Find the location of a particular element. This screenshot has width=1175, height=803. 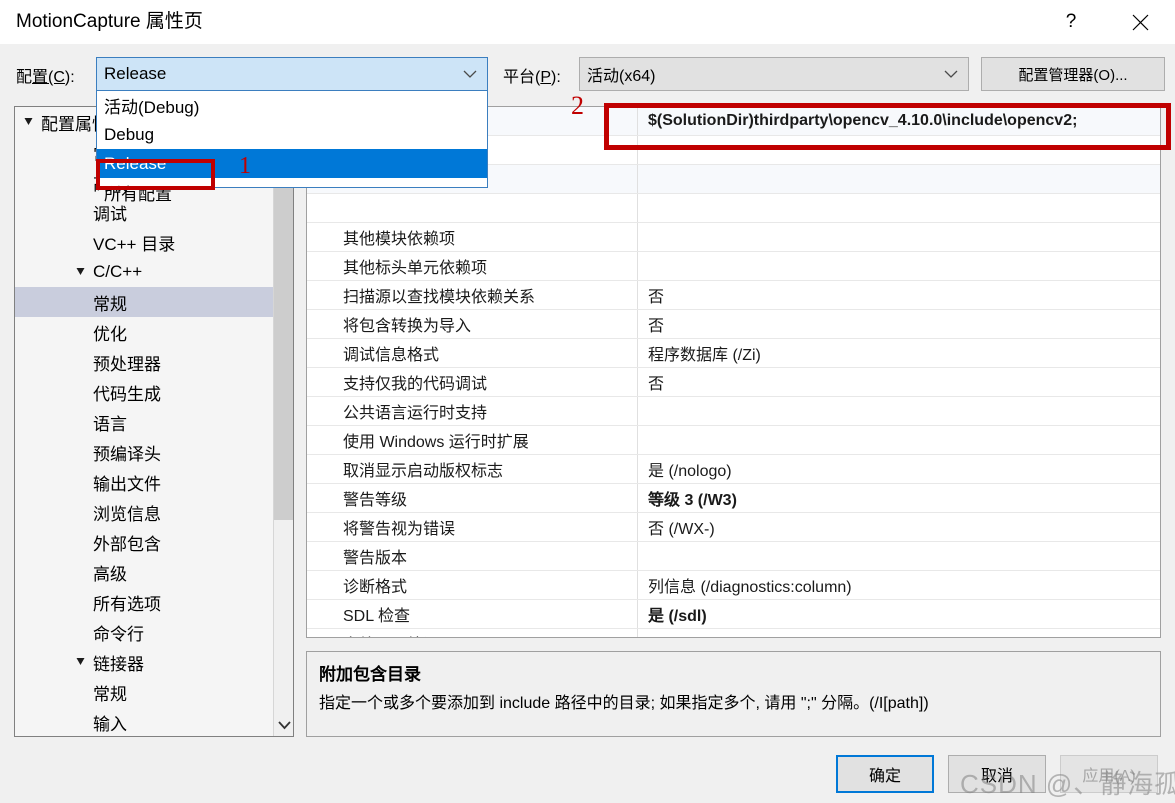

sidebar-item-label: 链接器 is located at coordinates (118, 664).